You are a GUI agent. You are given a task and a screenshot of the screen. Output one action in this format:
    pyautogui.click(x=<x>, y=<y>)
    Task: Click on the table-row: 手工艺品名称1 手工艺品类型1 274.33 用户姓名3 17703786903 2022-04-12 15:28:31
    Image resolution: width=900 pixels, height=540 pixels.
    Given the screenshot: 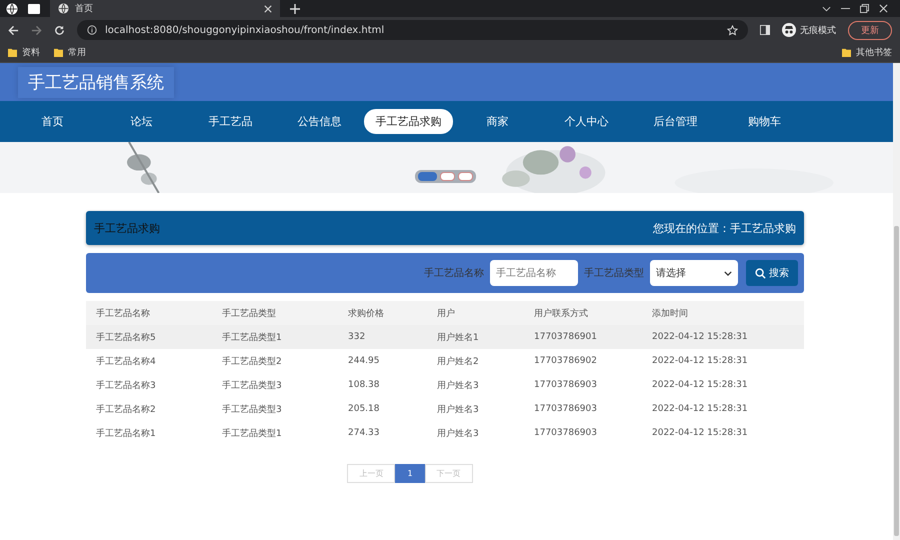 What is the action you would take?
    pyautogui.click(x=445, y=433)
    